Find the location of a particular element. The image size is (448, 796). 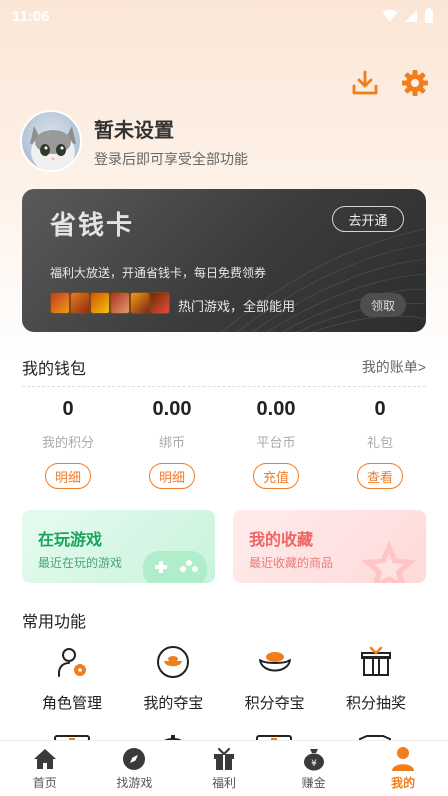

settings-gear-icon is located at coordinates (415, 83).